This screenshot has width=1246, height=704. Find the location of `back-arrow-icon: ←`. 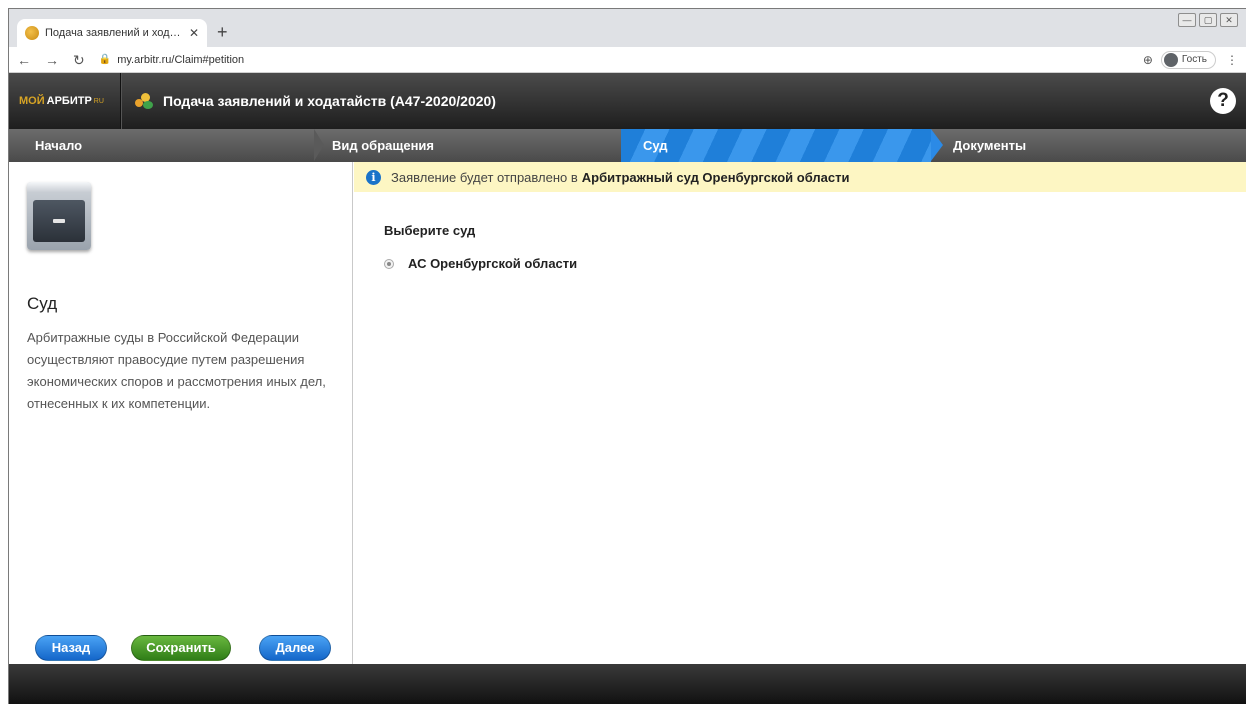

back-arrow-icon: ← is located at coordinates (24, 60).